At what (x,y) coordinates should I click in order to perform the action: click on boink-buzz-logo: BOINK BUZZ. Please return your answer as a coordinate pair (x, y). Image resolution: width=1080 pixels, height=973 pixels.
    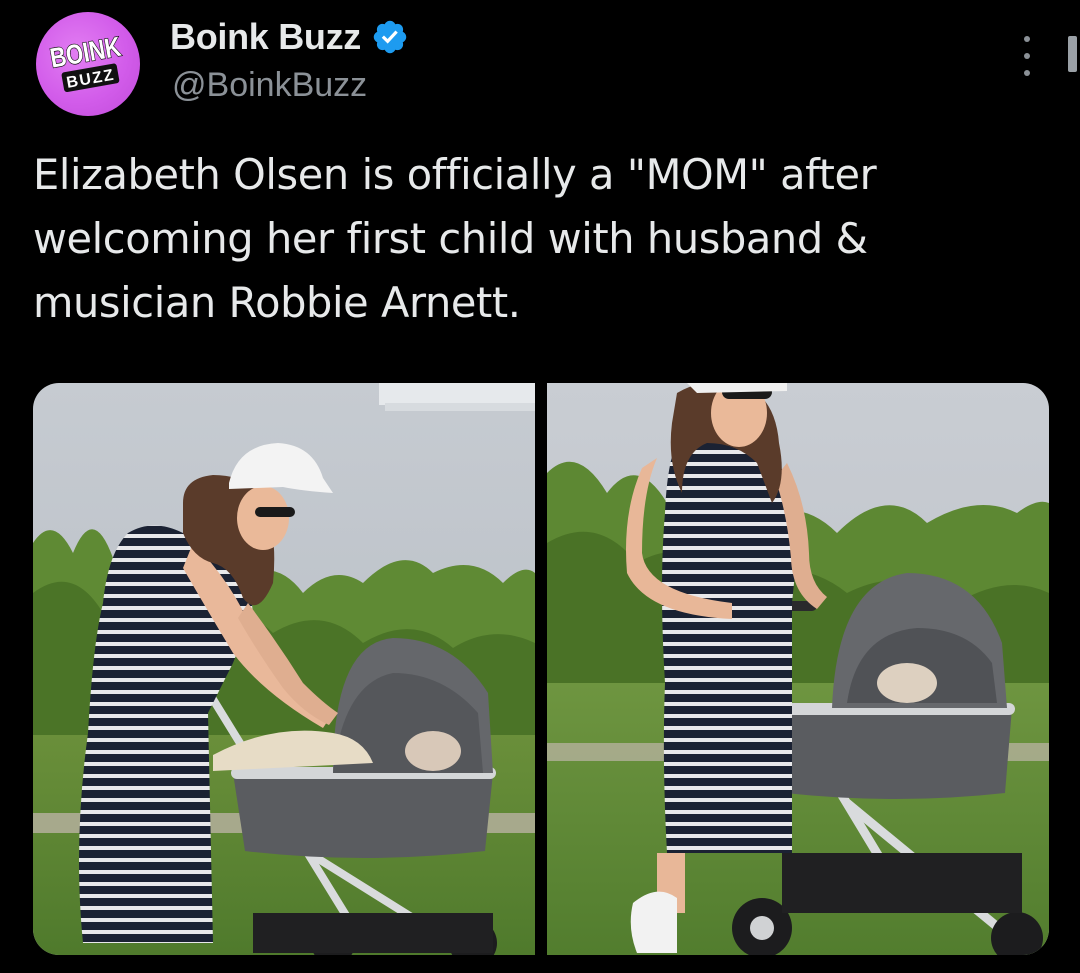
    Looking at the image, I should click on (85, 62).